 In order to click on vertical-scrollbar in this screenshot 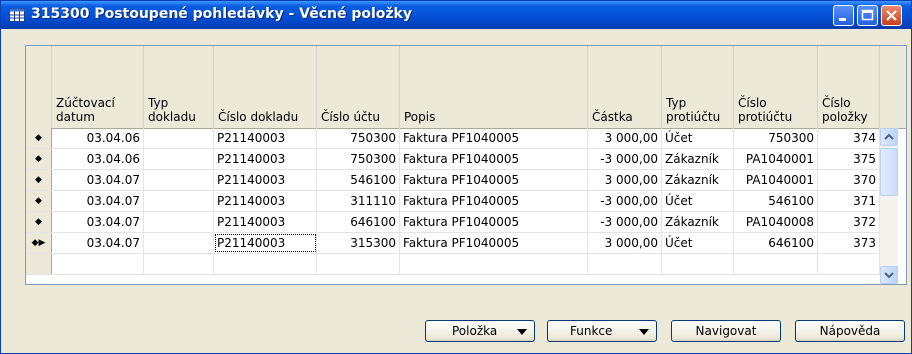, I will do `click(889, 206)`.